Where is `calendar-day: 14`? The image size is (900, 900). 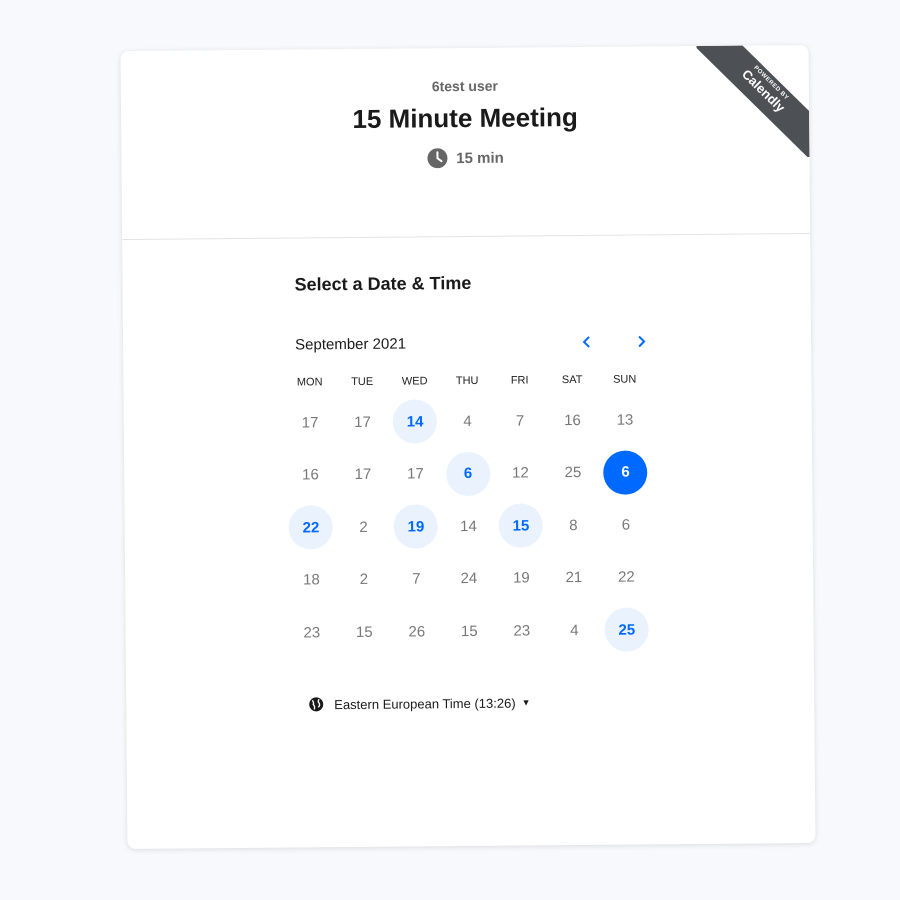
calendar-day: 14 is located at coordinates (468, 526).